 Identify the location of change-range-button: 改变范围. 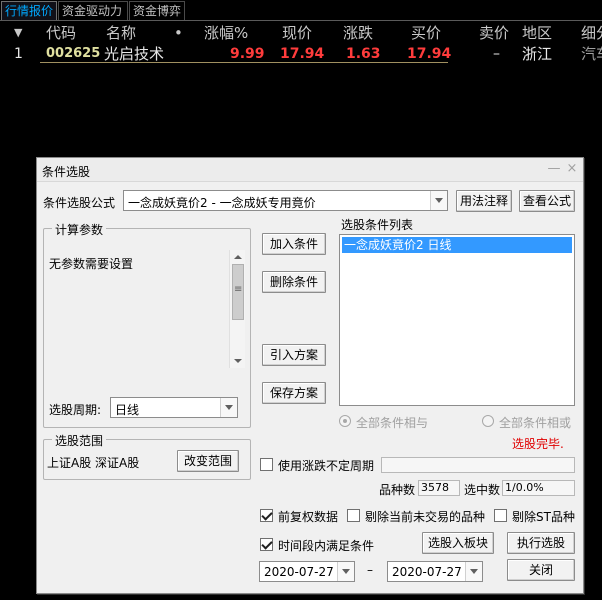
(208, 461).